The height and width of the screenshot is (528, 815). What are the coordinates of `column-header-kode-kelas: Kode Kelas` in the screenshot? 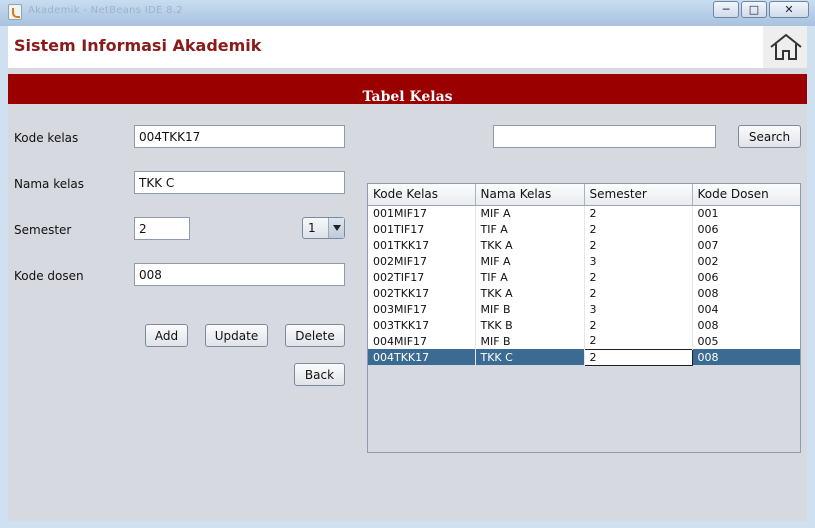 It's located at (422, 195).